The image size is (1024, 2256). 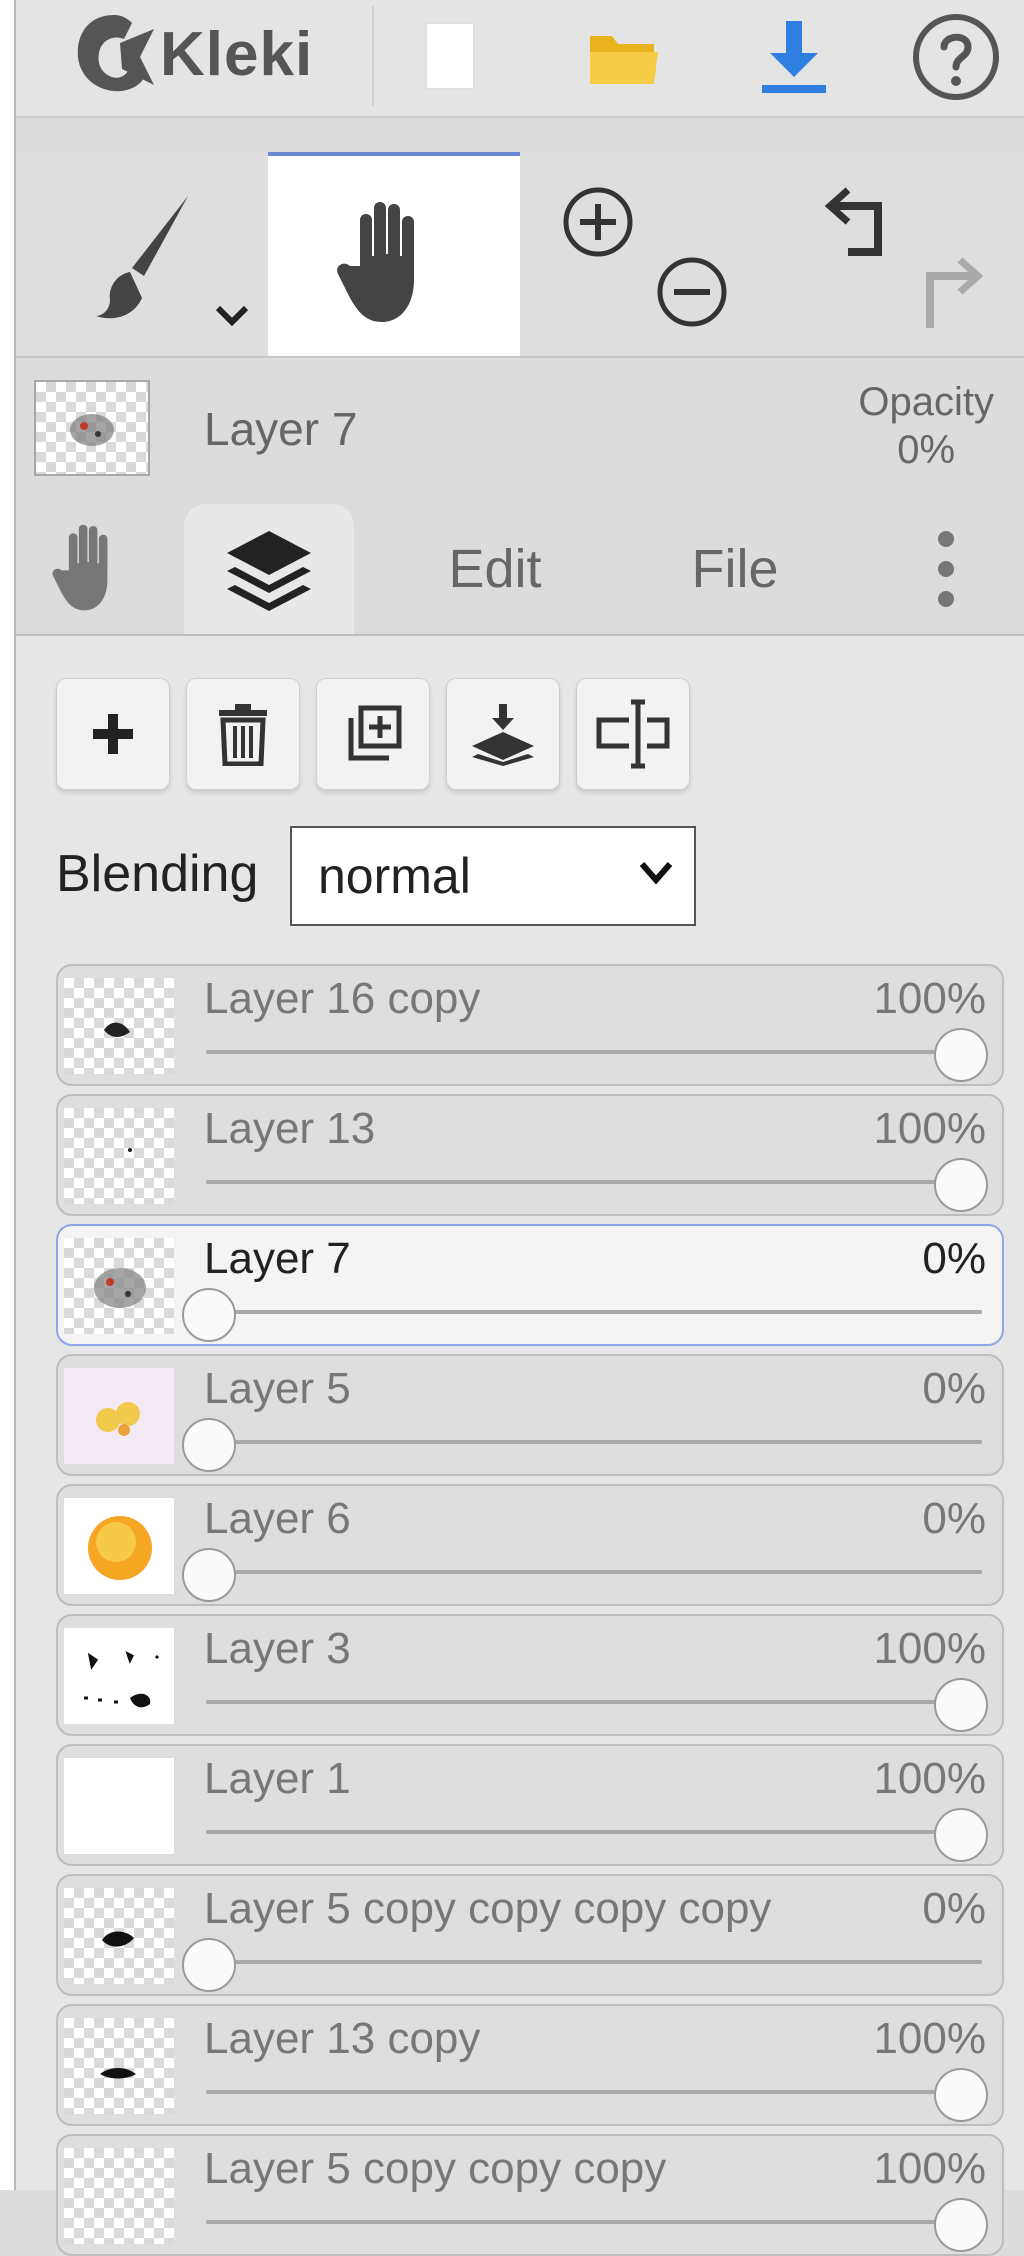 I want to click on current-layer-name: Layer 7, so click(x=281, y=429).